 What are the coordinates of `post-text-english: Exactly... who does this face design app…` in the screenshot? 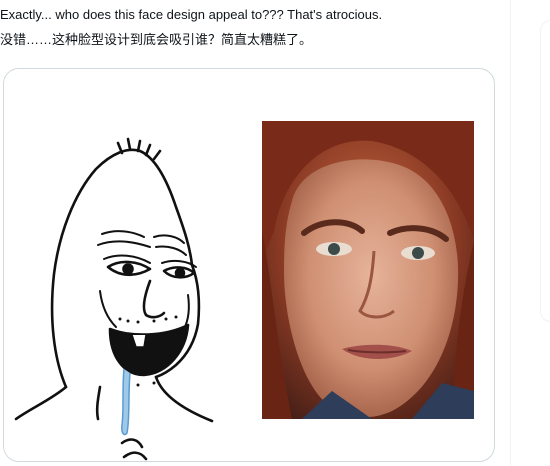 It's located at (191, 14).